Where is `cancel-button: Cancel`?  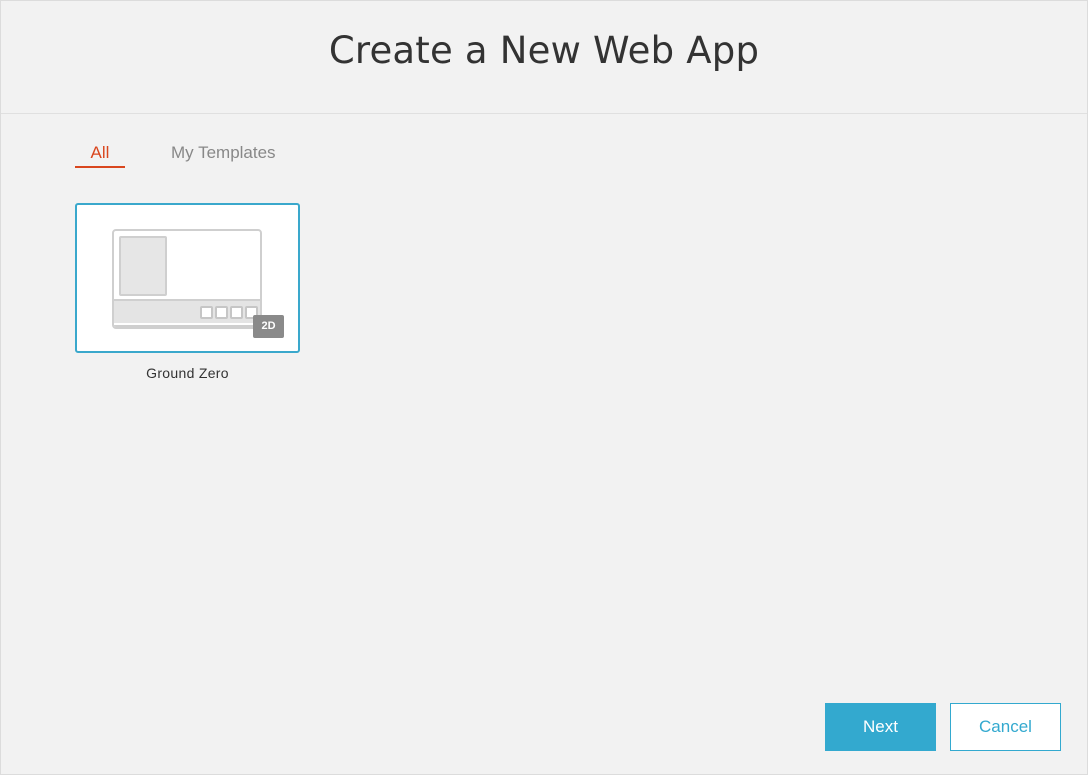 cancel-button: Cancel is located at coordinates (1005, 727).